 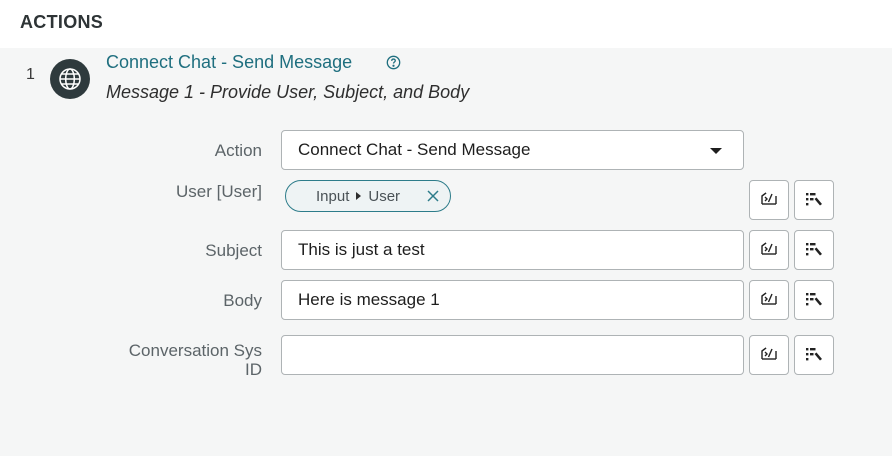 I want to click on data-pill-picker-button-subject, so click(x=814, y=250).